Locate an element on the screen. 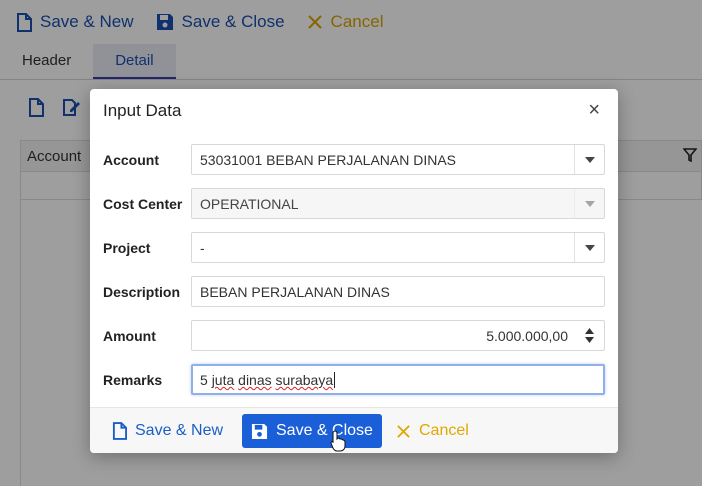  dialog-save-new-button: Save & New is located at coordinates (167, 431).